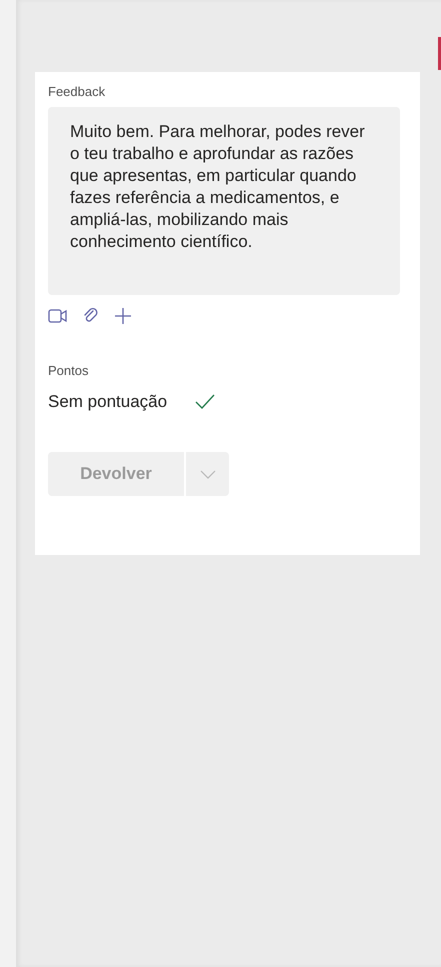 The width and height of the screenshot is (441, 967). I want to click on chevron-down-icon, so click(208, 474).